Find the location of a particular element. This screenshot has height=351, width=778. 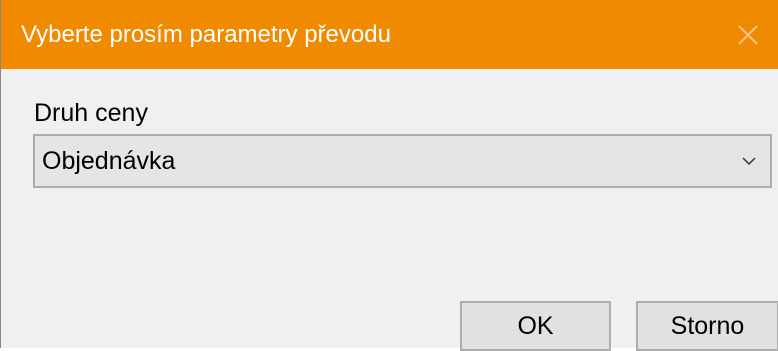

ok-button: OK is located at coordinates (535, 326).